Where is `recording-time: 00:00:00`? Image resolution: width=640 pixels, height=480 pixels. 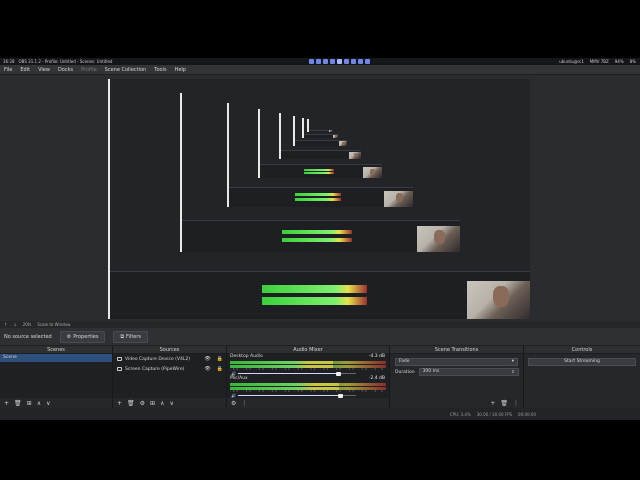
recording-time: 00:00:00 is located at coordinates (527, 414).